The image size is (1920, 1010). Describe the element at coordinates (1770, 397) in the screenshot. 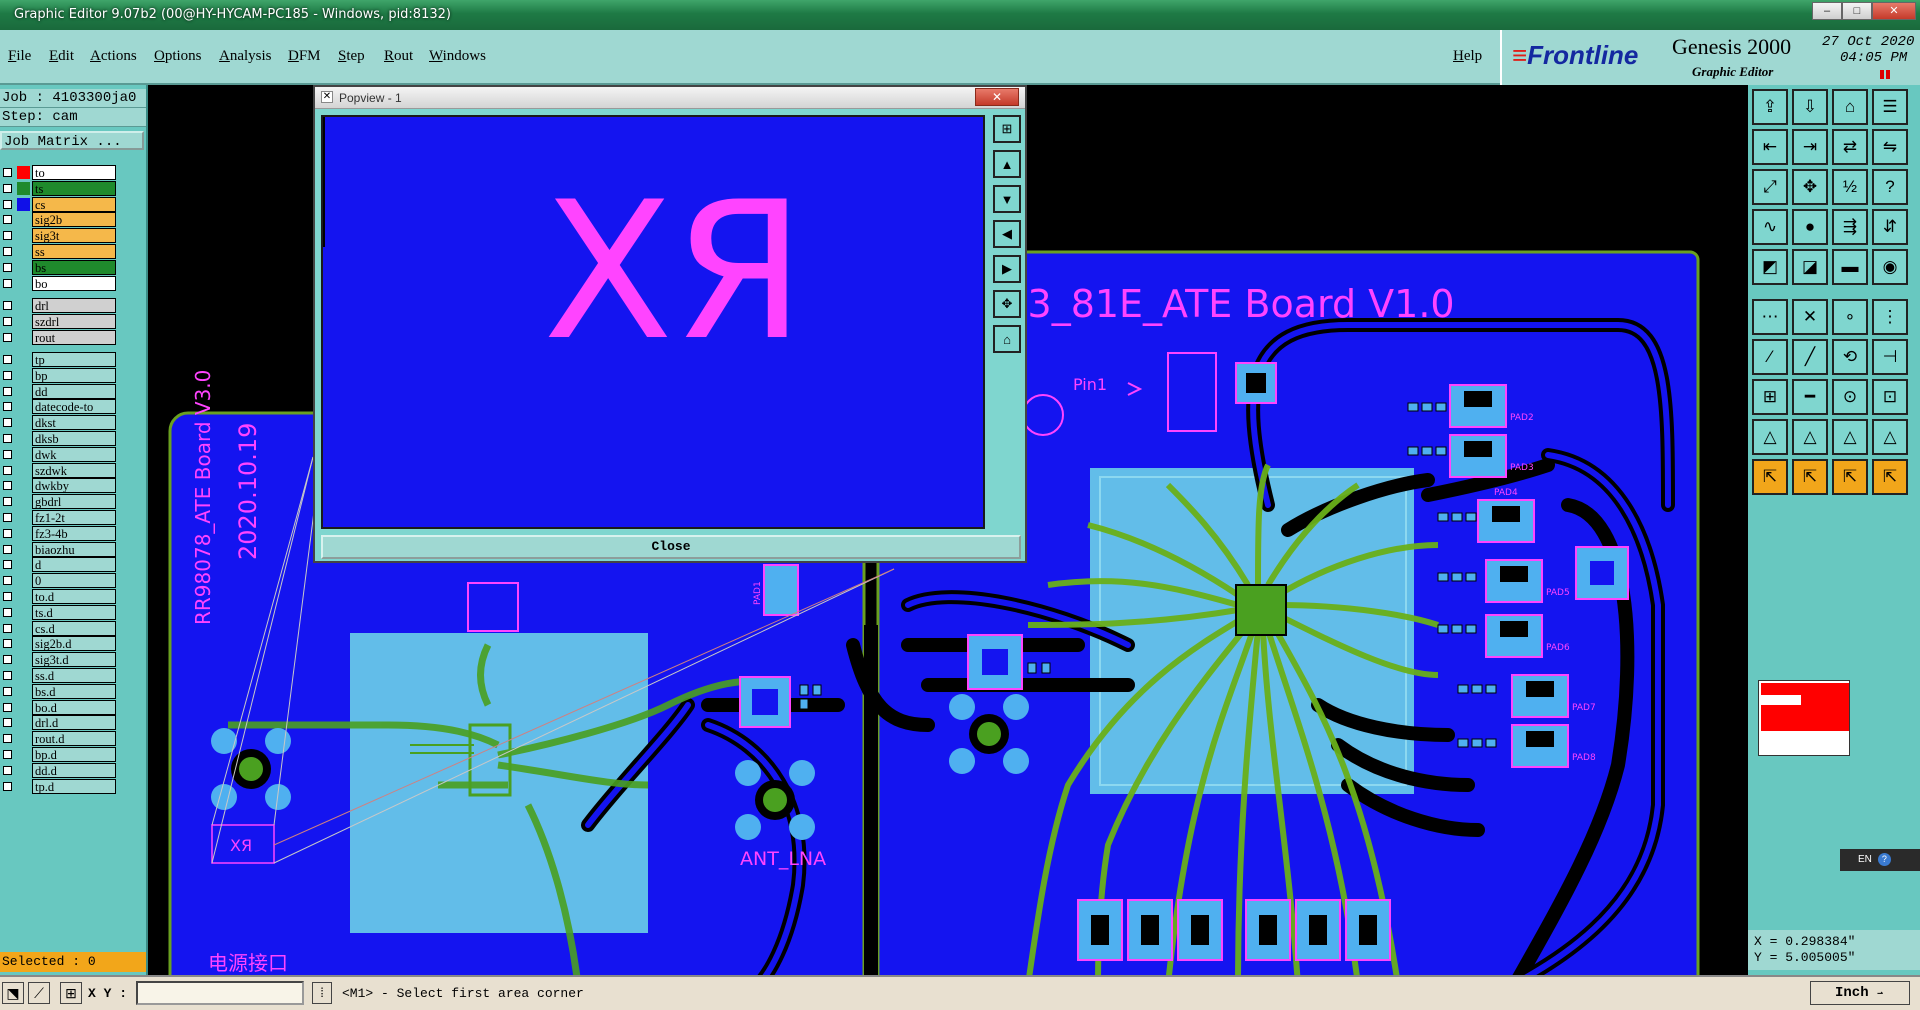

I see `snap-icon: ⊞` at that location.